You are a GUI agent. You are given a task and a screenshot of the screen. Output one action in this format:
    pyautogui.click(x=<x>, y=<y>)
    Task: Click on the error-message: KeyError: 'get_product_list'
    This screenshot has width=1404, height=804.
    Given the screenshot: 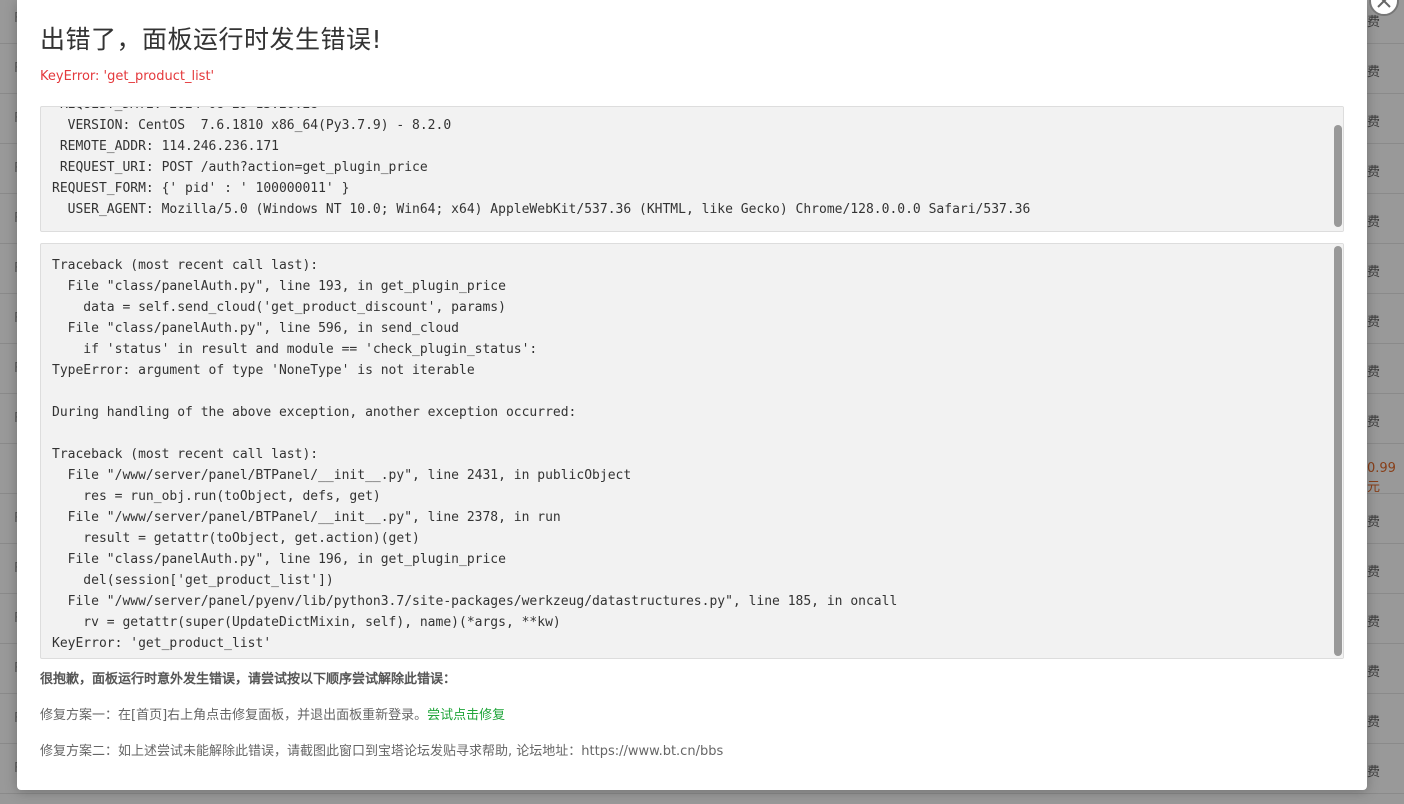 What is the action you would take?
    pyautogui.click(x=127, y=76)
    